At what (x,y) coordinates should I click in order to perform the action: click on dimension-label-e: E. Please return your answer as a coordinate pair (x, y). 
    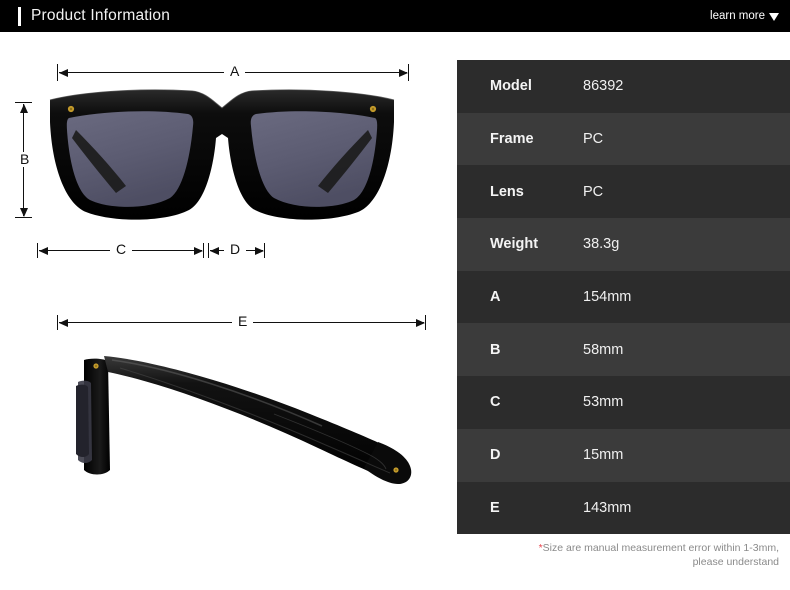
    Looking at the image, I should click on (243, 321).